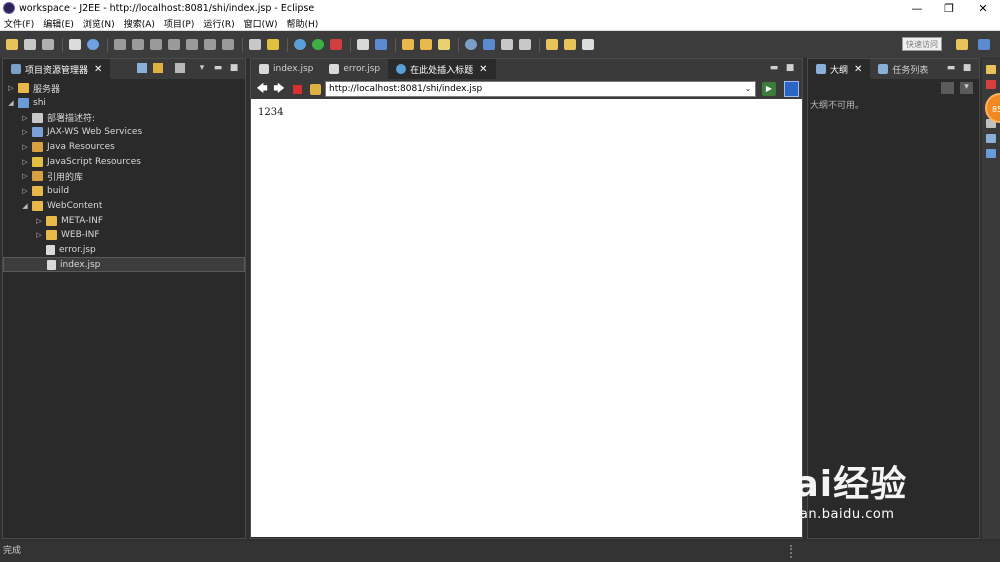  What do you see at coordinates (19, 23) in the screenshot?
I see `menu-file: 文件(F)` at bounding box center [19, 23].